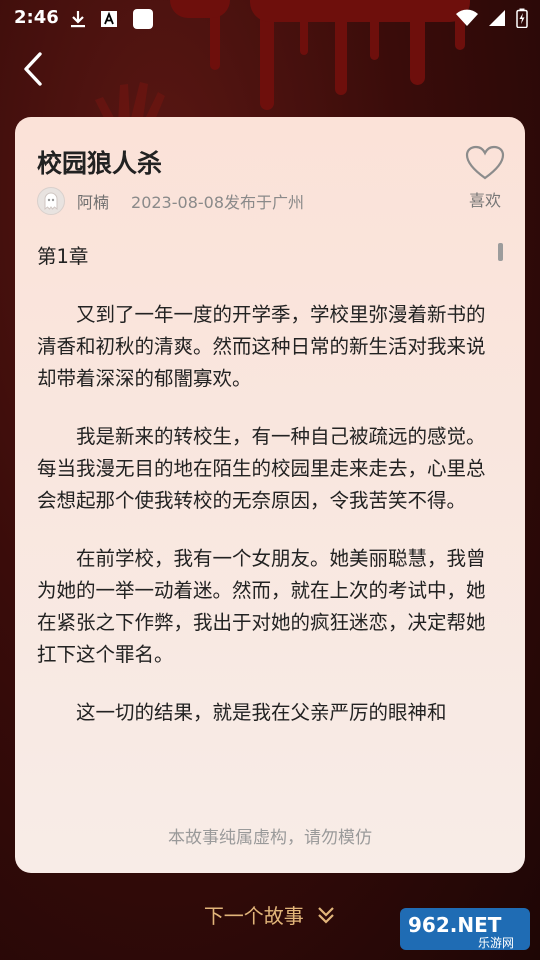 The image size is (540, 960). Describe the element at coordinates (484, 200) in the screenshot. I see `like-label: 喜欢` at that location.